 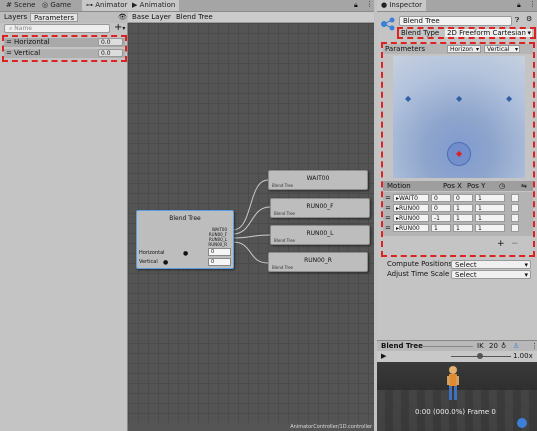 What do you see at coordinates (119, 28) in the screenshot?
I see `add-parameter-button: +▾` at bounding box center [119, 28].